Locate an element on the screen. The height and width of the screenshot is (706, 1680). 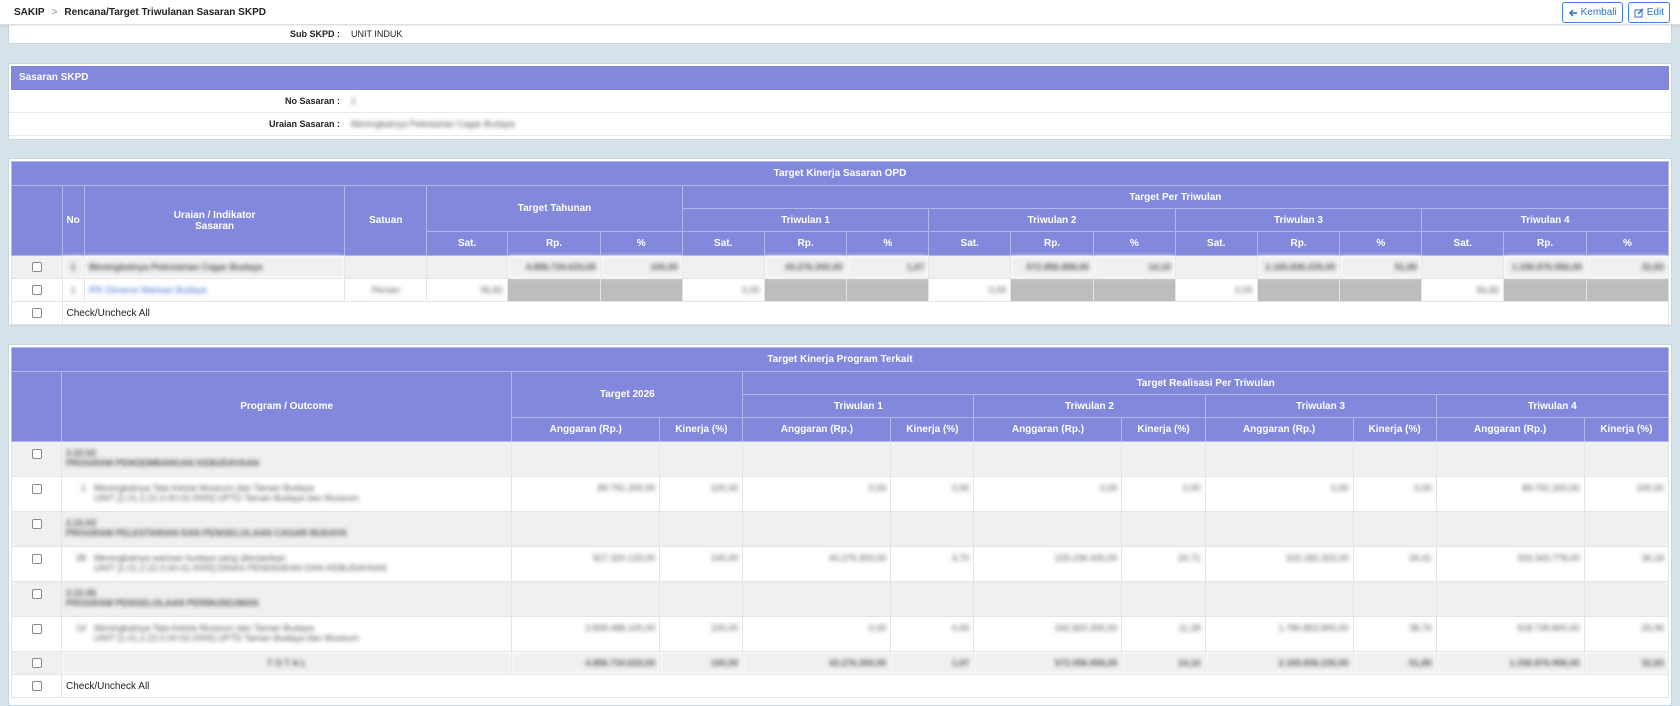
cell: 4.856.734.633,00 is located at coordinates (586, 663).